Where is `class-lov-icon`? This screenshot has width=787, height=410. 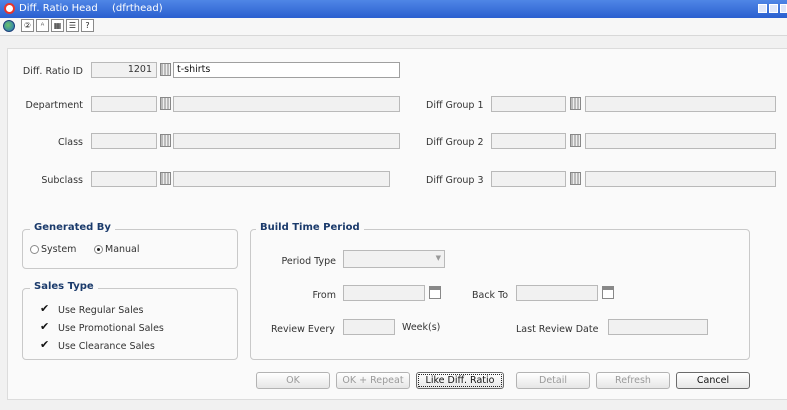
class-lov-icon is located at coordinates (165, 140).